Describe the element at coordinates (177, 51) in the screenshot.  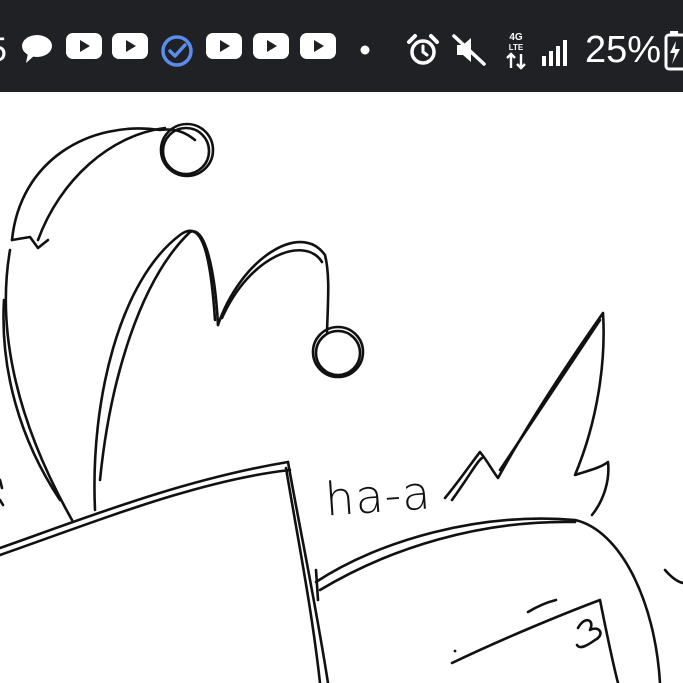
I see `verified-check-icon` at that location.